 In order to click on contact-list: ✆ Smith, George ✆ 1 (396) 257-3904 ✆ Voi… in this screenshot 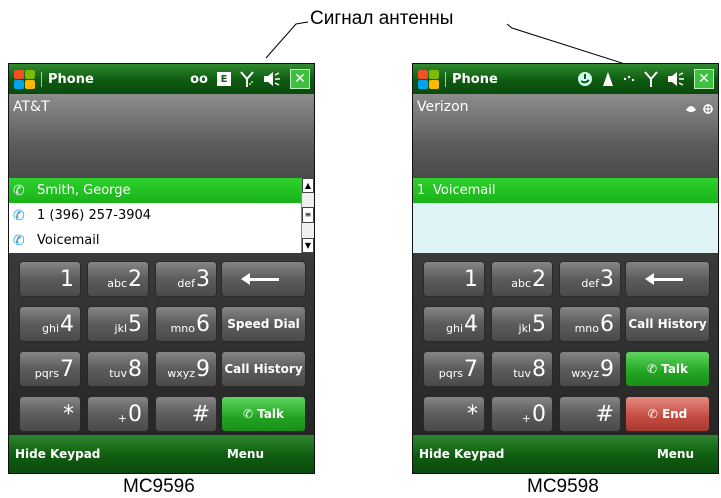, I will do `click(161, 215)`.